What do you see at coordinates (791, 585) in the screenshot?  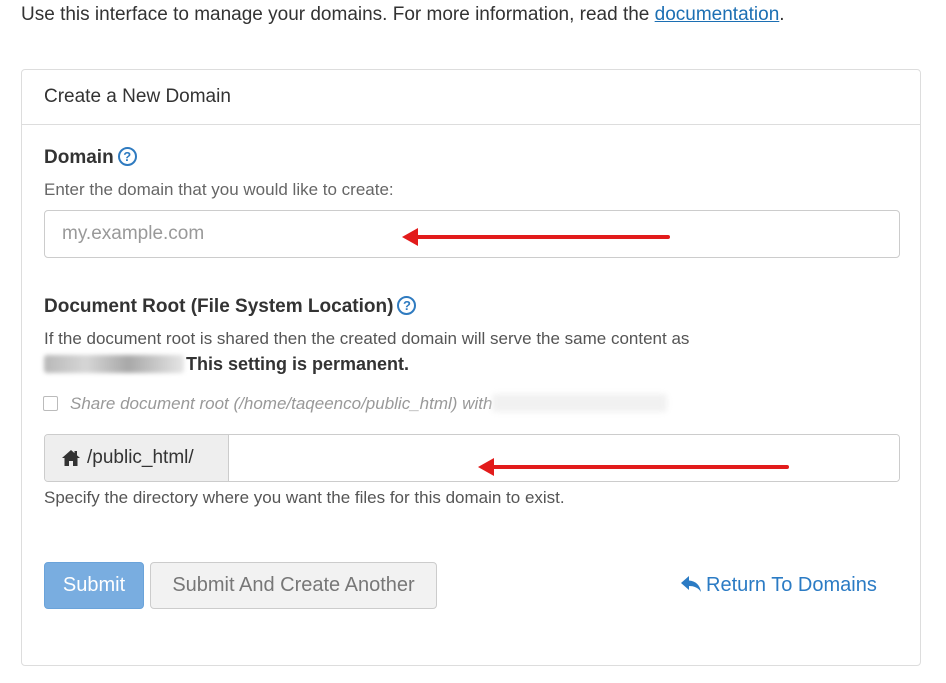 I see `return-link-text: Return To Domains` at bounding box center [791, 585].